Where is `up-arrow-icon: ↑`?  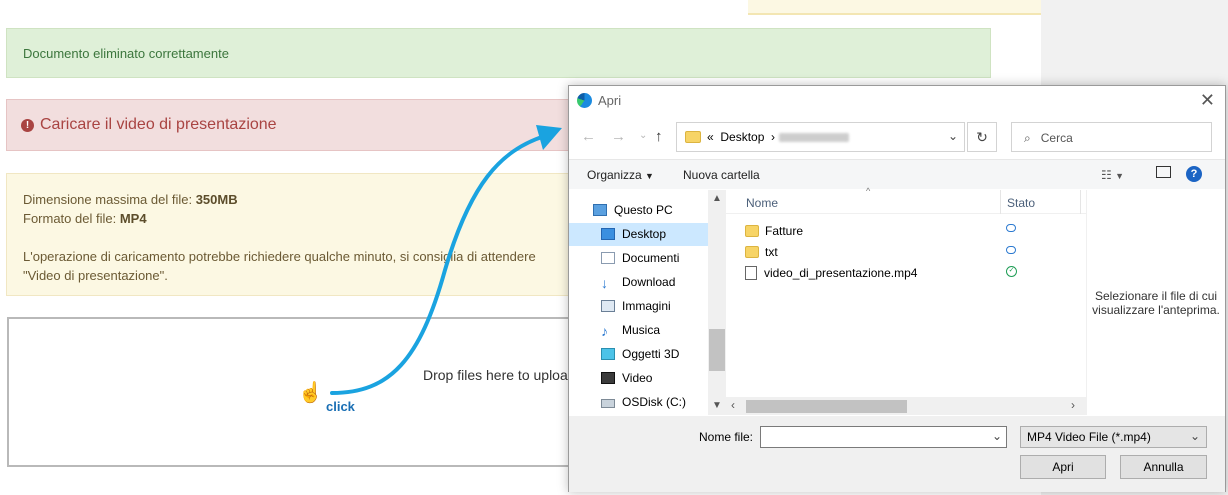
up-arrow-icon: ↑ is located at coordinates (659, 136).